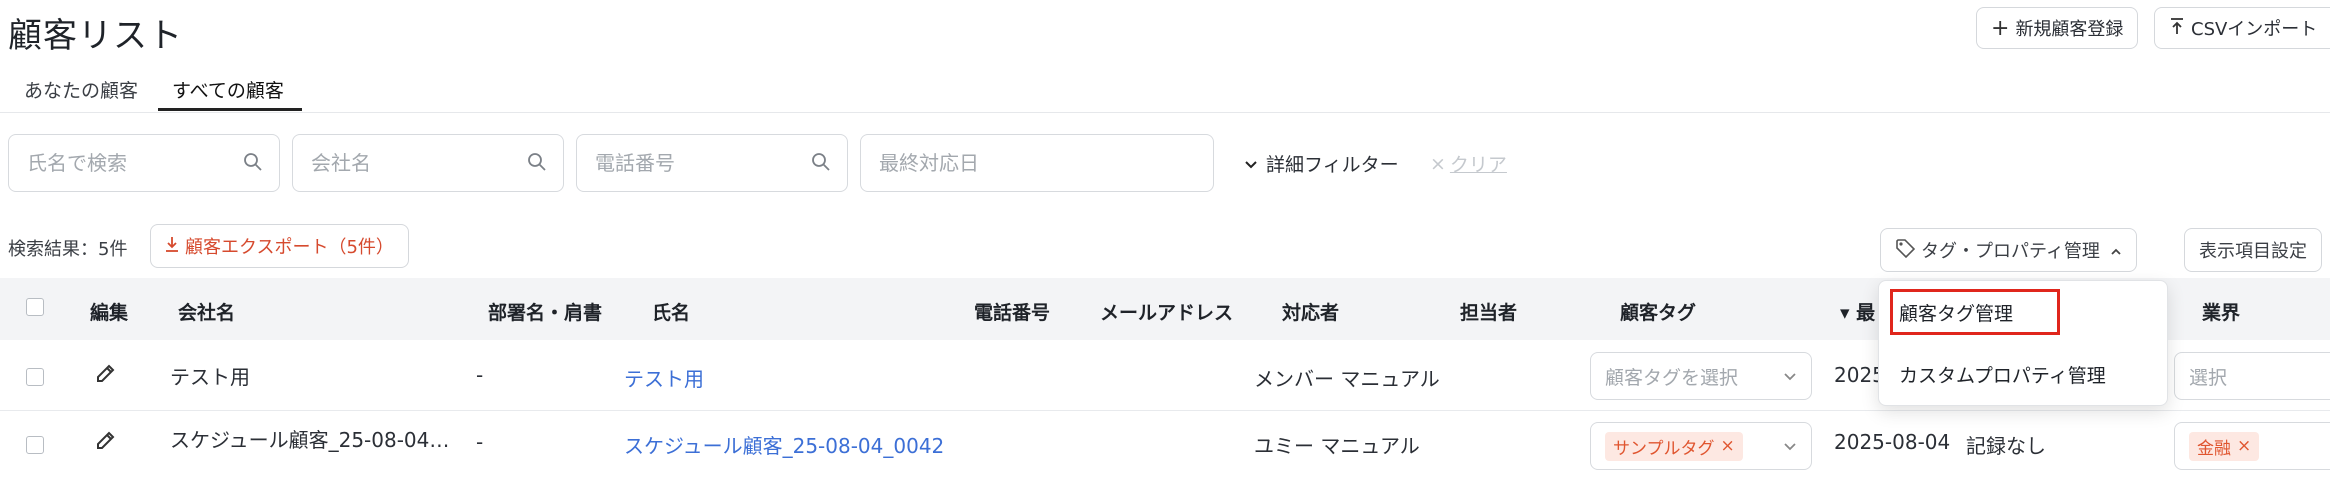  What do you see at coordinates (1478, 165) in the screenshot?
I see `clear-filters-label: クリア` at bounding box center [1478, 165].